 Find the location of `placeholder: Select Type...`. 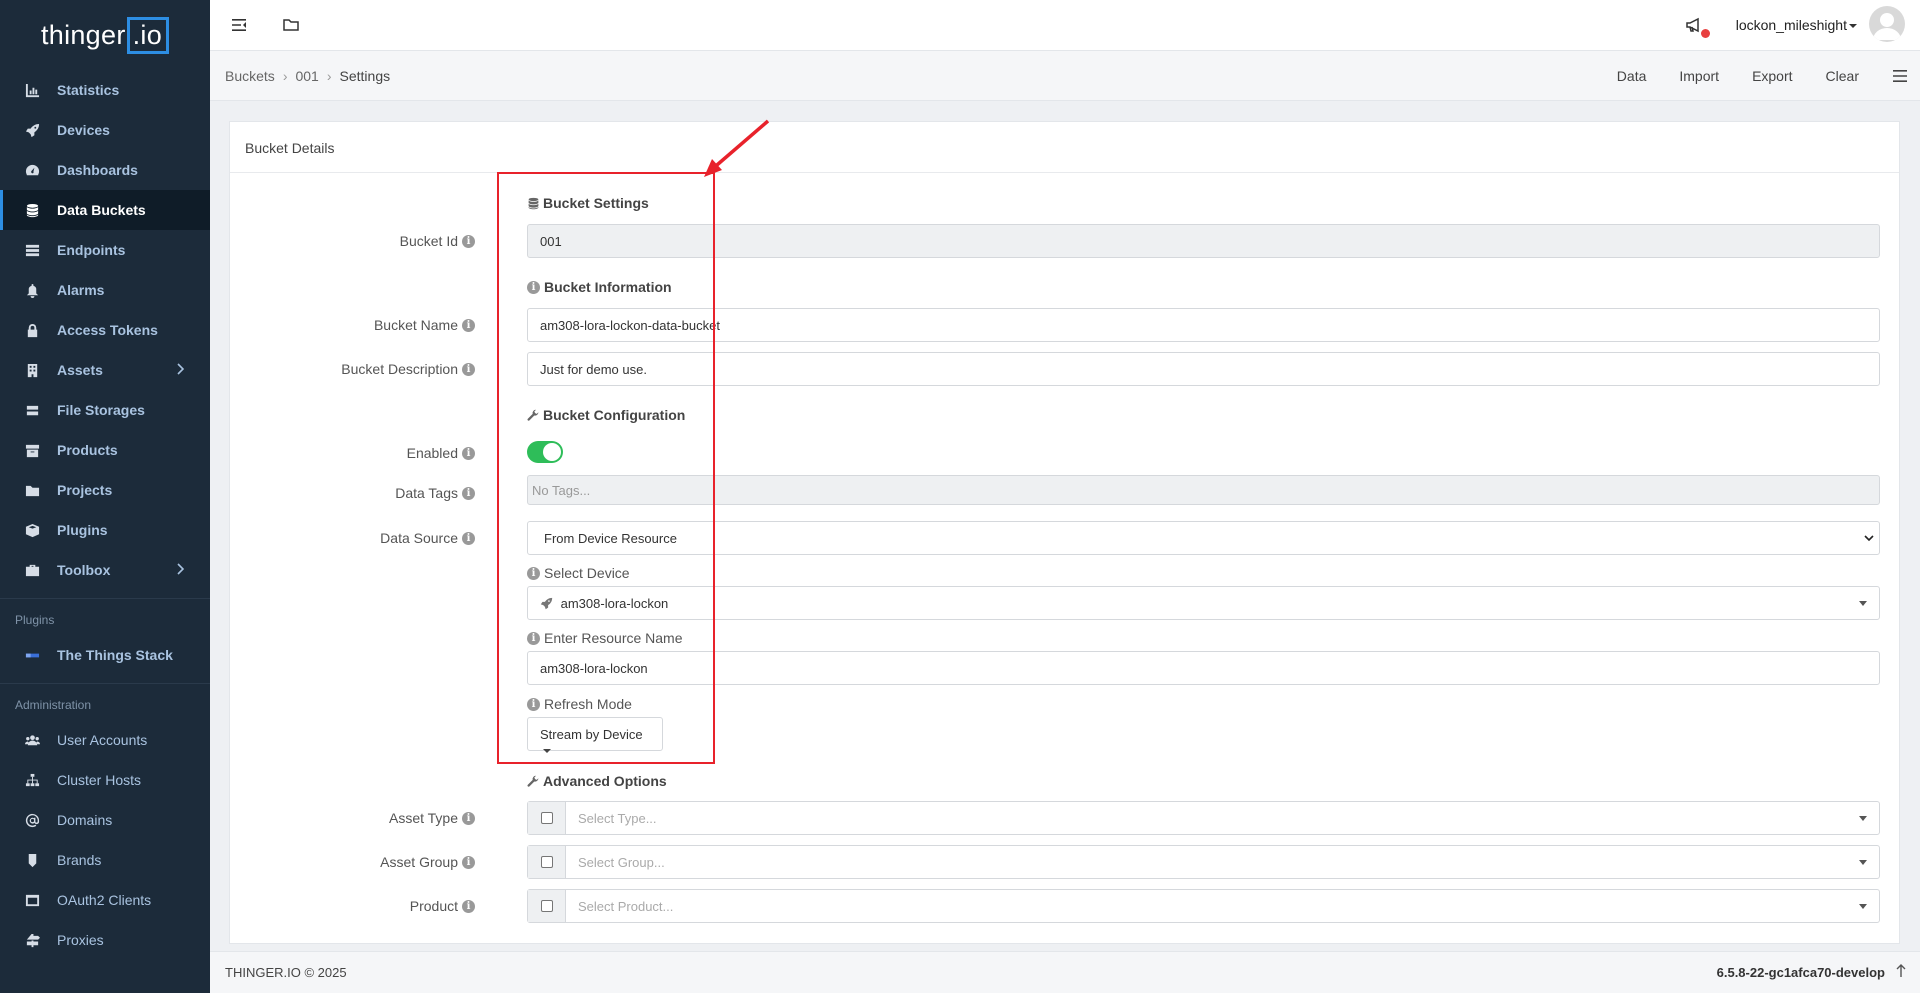

placeholder: Select Type... is located at coordinates (617, 818).